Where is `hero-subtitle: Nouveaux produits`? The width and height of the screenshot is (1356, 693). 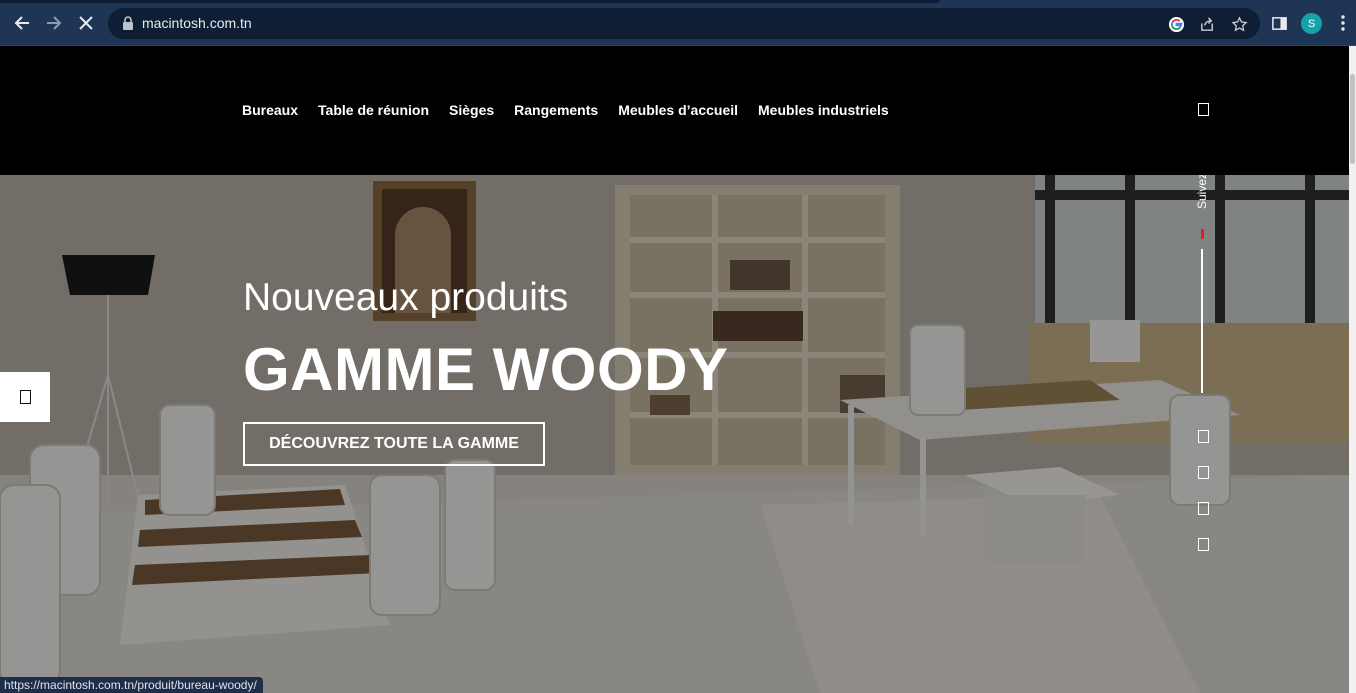 hero-subtitle: Nouveaux produits is located at coordinates (406, 297).